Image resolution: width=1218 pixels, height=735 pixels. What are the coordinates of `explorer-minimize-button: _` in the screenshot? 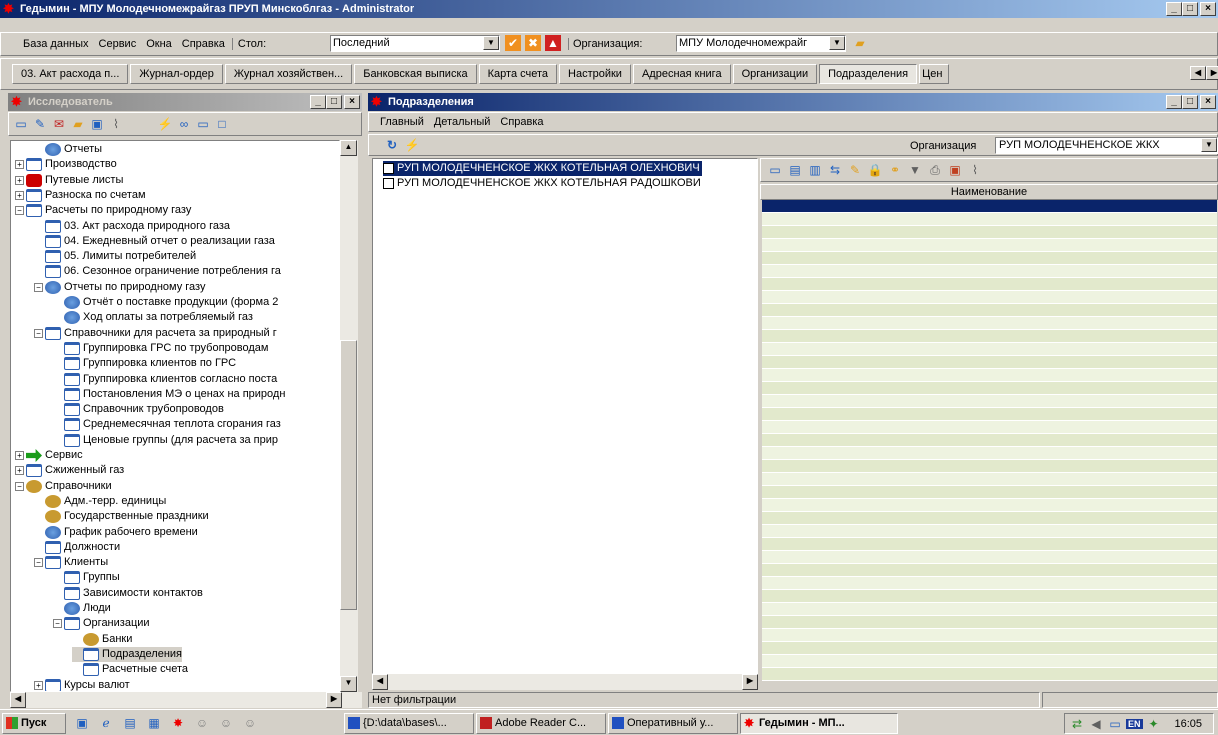 It's located at (318, 102).